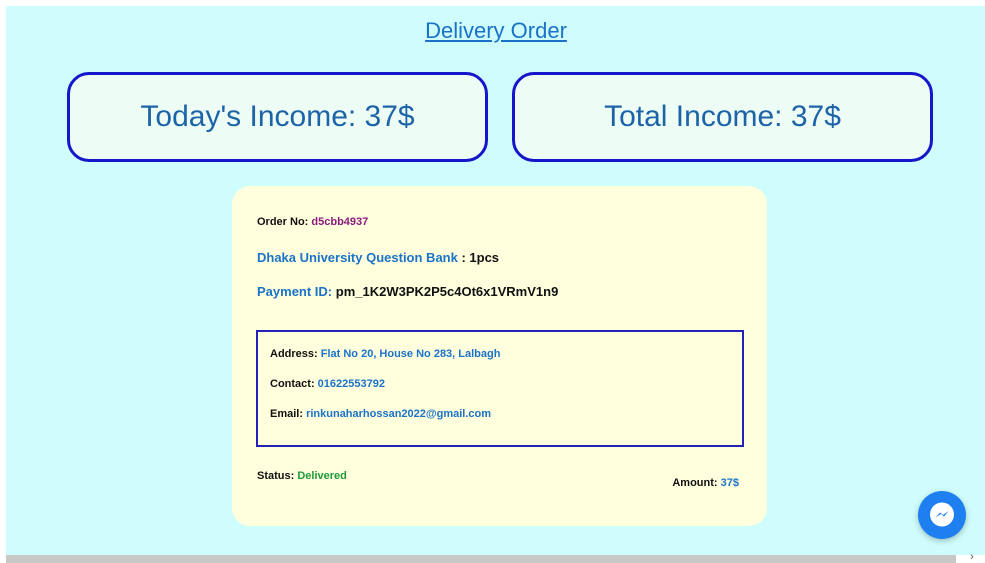 Image resolution: width=985 pixels, height=563 pixels. Describe the element at coordinates (972, 557) in the screenshot. I see `chevron-right-icon: ›` at that location.